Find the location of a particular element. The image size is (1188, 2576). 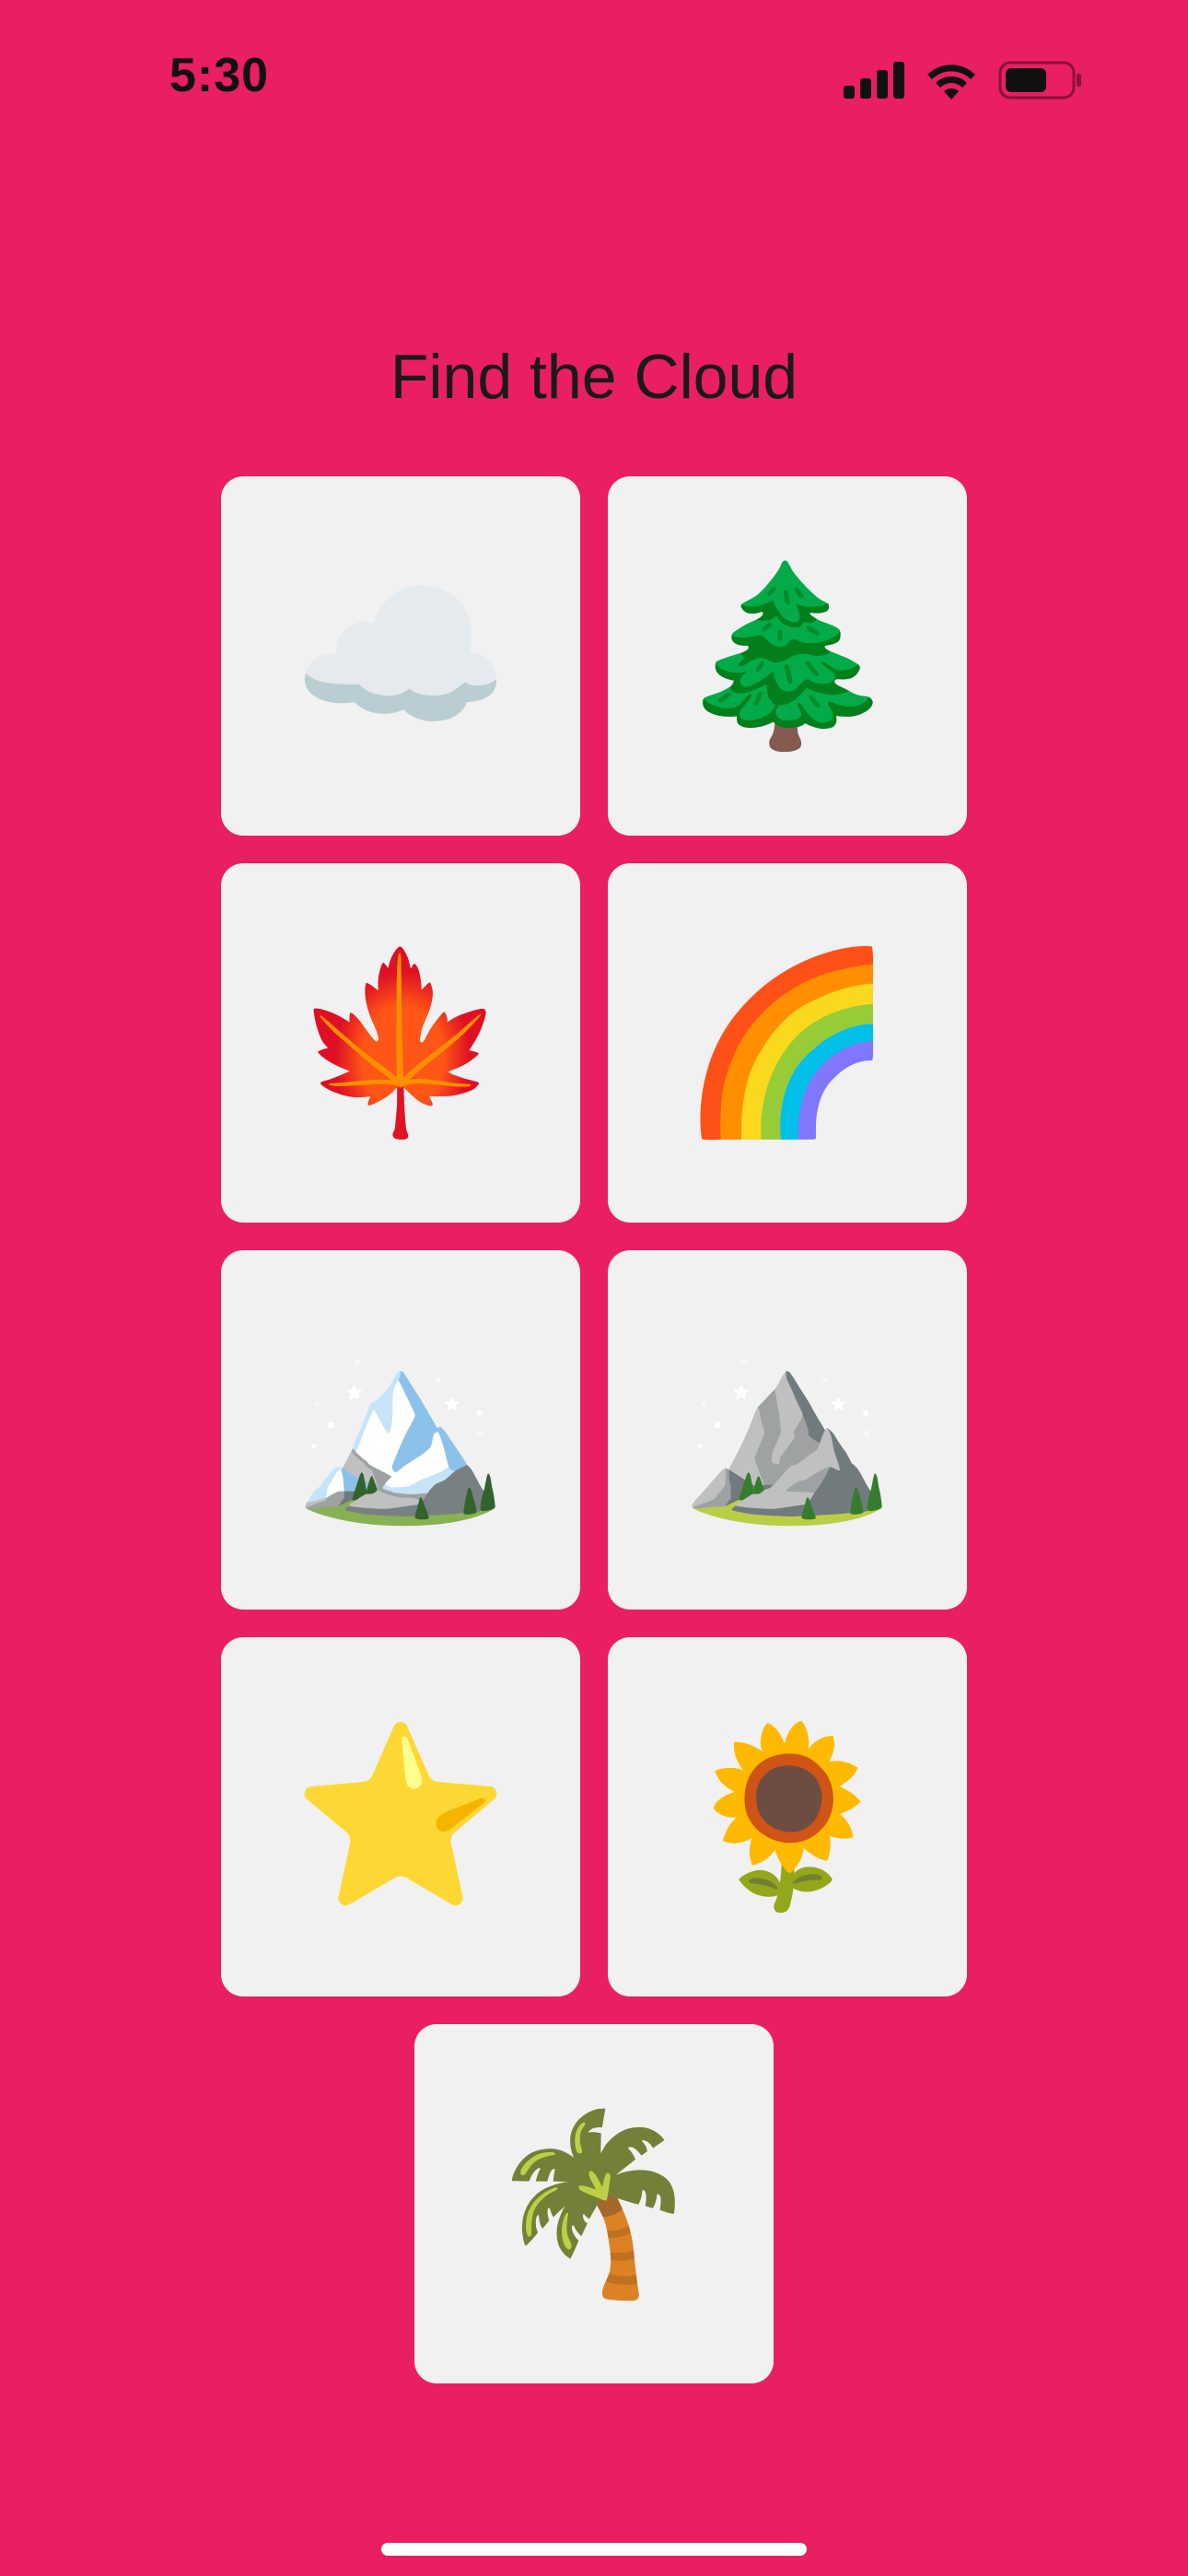

tile-cloud: ☁️ is located at coordinates (400, 656).